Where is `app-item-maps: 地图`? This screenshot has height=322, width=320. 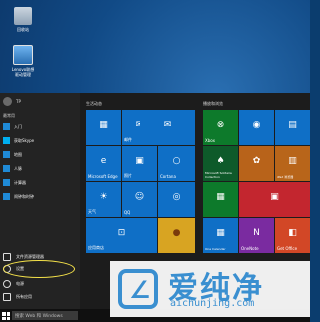
app-item-maps: 地图 is located at coordinates (12, 154).